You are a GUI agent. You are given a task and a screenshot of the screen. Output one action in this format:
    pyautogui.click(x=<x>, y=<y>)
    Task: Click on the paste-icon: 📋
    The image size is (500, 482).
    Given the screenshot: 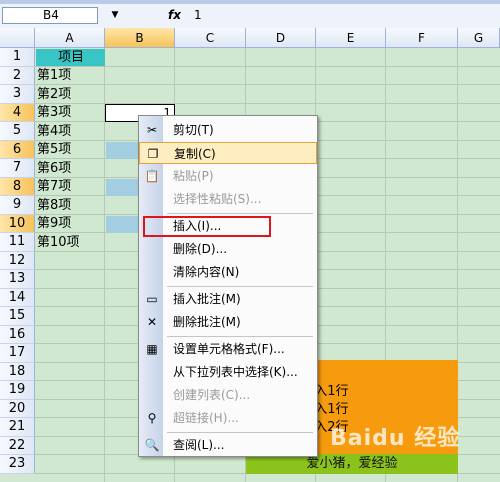 What is the action you would take?
    pyautogui.click(x=152, y=176)
    